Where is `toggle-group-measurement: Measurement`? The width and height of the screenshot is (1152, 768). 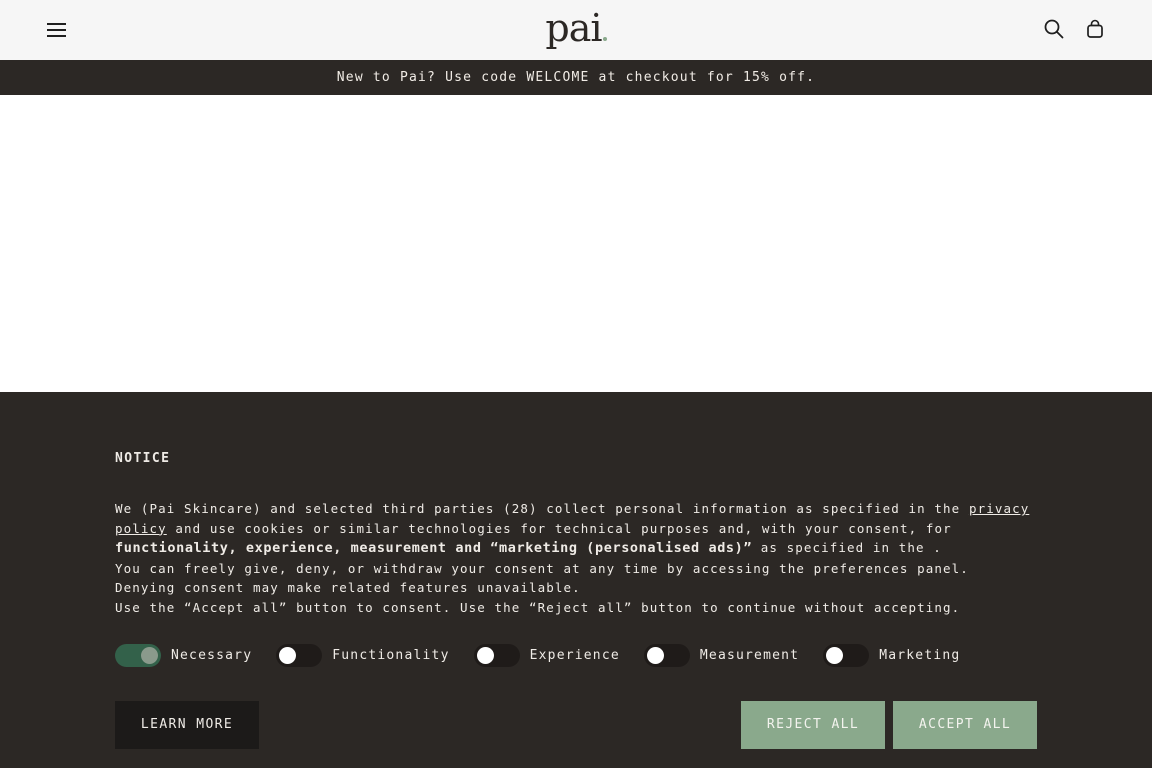 toggle-group-measurement: Measurement is located at coordinates (721, 655).